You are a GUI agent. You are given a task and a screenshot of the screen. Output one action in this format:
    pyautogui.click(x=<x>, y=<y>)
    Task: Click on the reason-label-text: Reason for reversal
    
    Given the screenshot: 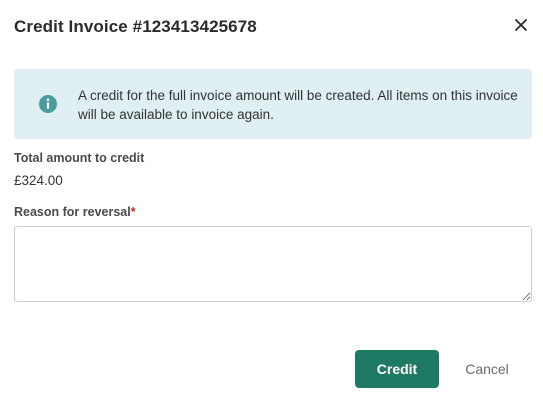 What is the action you would take?
    pyautogui.click(x=72, y=212)
    